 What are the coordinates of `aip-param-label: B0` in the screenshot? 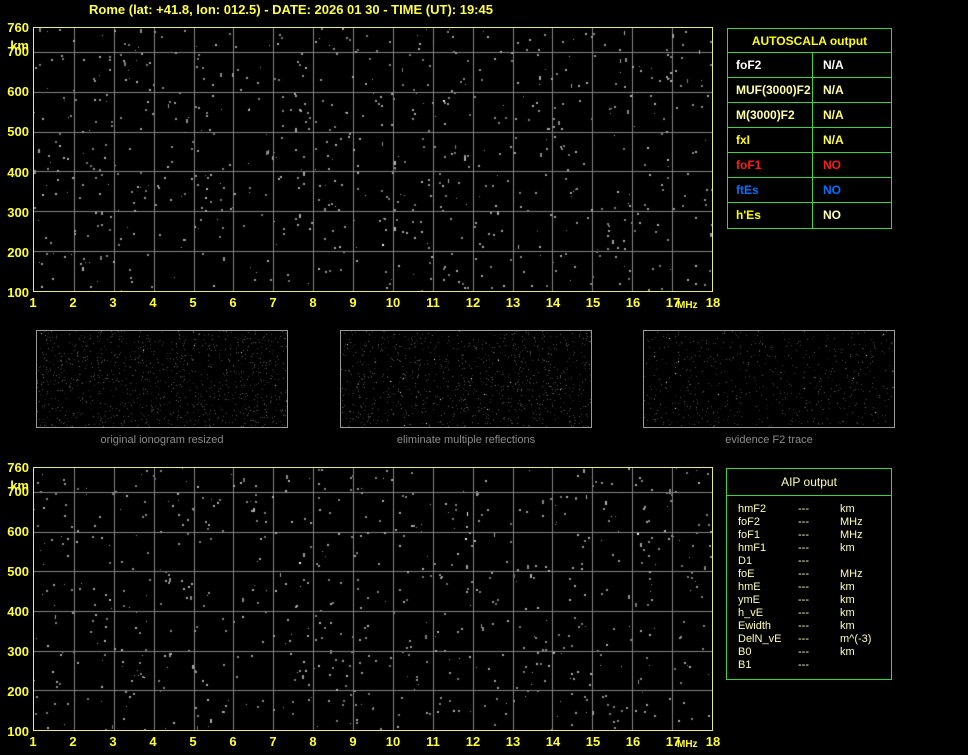 It's located at (745, 652).